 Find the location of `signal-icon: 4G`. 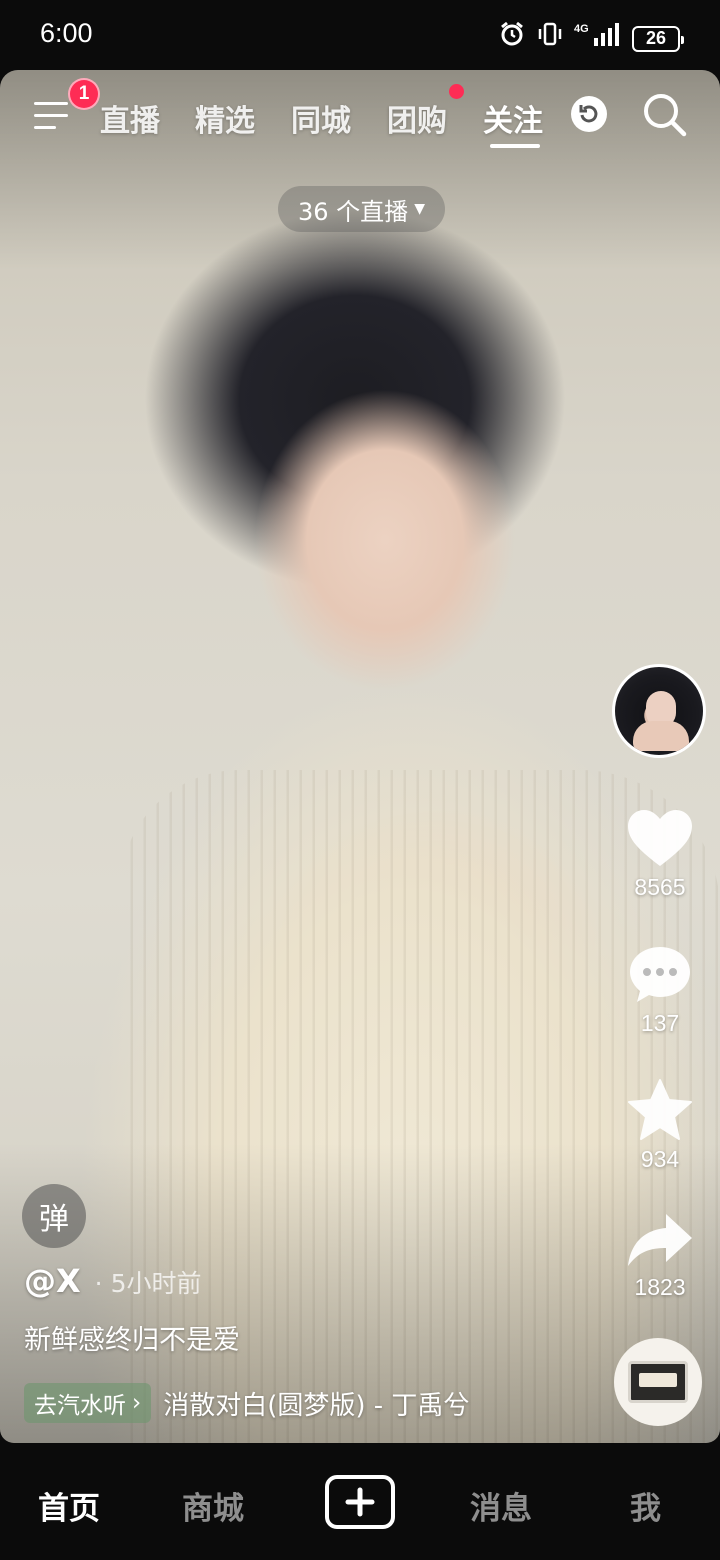

signal-icon: 4G is located at coordinates (598, 38).